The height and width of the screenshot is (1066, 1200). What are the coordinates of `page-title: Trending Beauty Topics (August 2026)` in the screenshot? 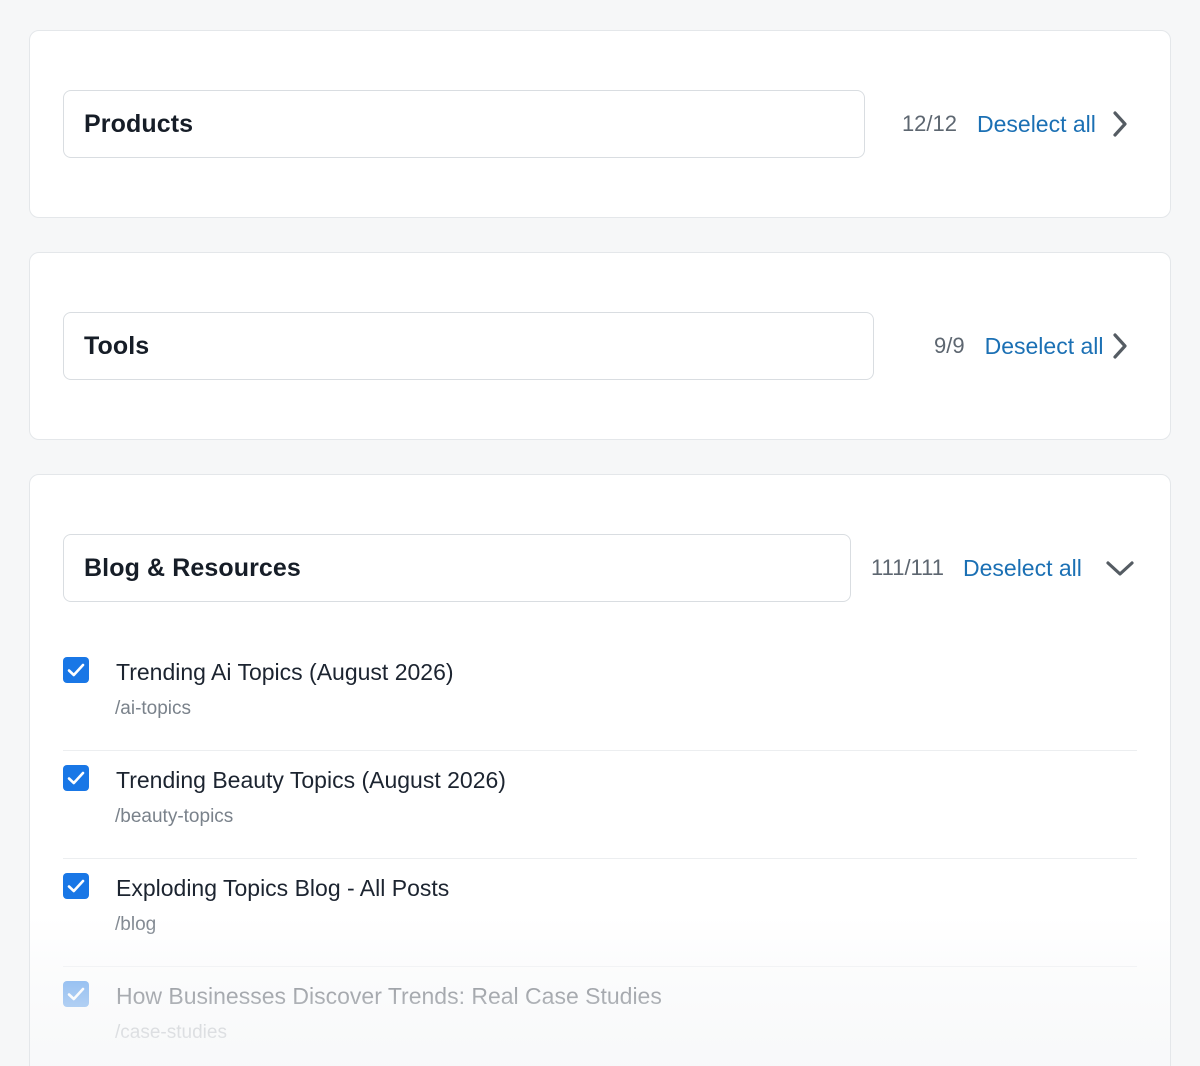 It's located at (311, 780).